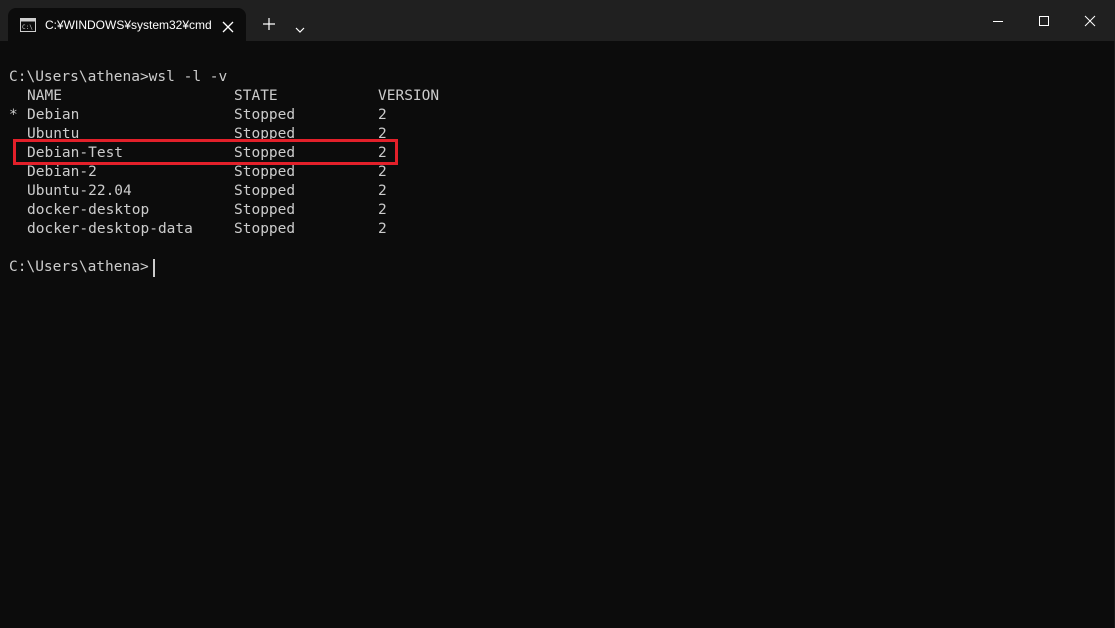  I want to click on table-row: * Debian Stopped 2, so click(198, 115).